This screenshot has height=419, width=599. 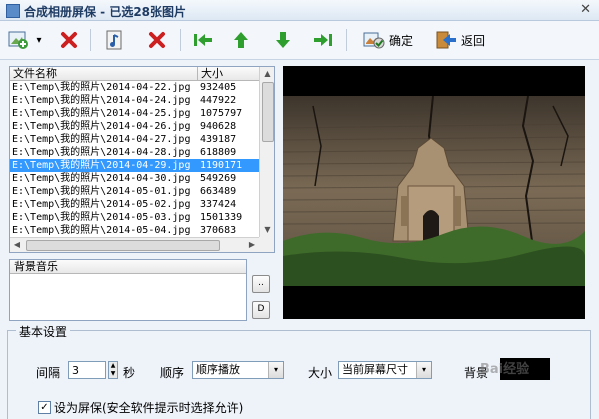 I want to click on list-row: E:\Temp\我的照片\2014-04-28.jpg 618809, so click(x=134, y=152).